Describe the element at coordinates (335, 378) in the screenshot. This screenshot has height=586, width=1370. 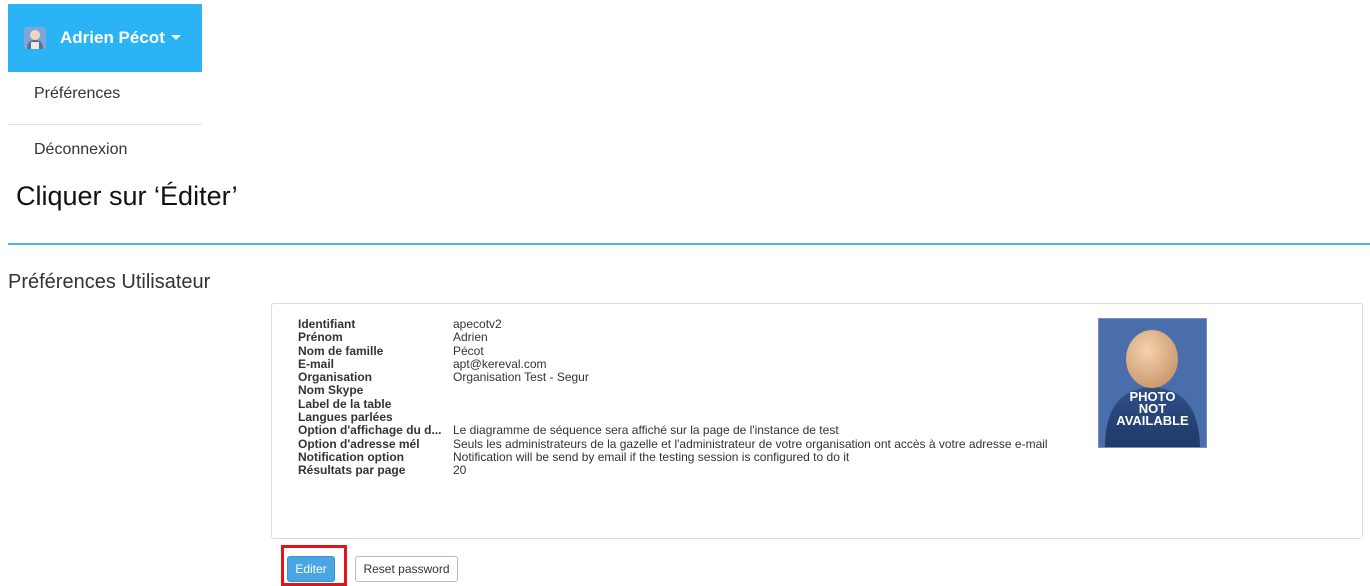
I see `detail-label: Organisation` at that location.